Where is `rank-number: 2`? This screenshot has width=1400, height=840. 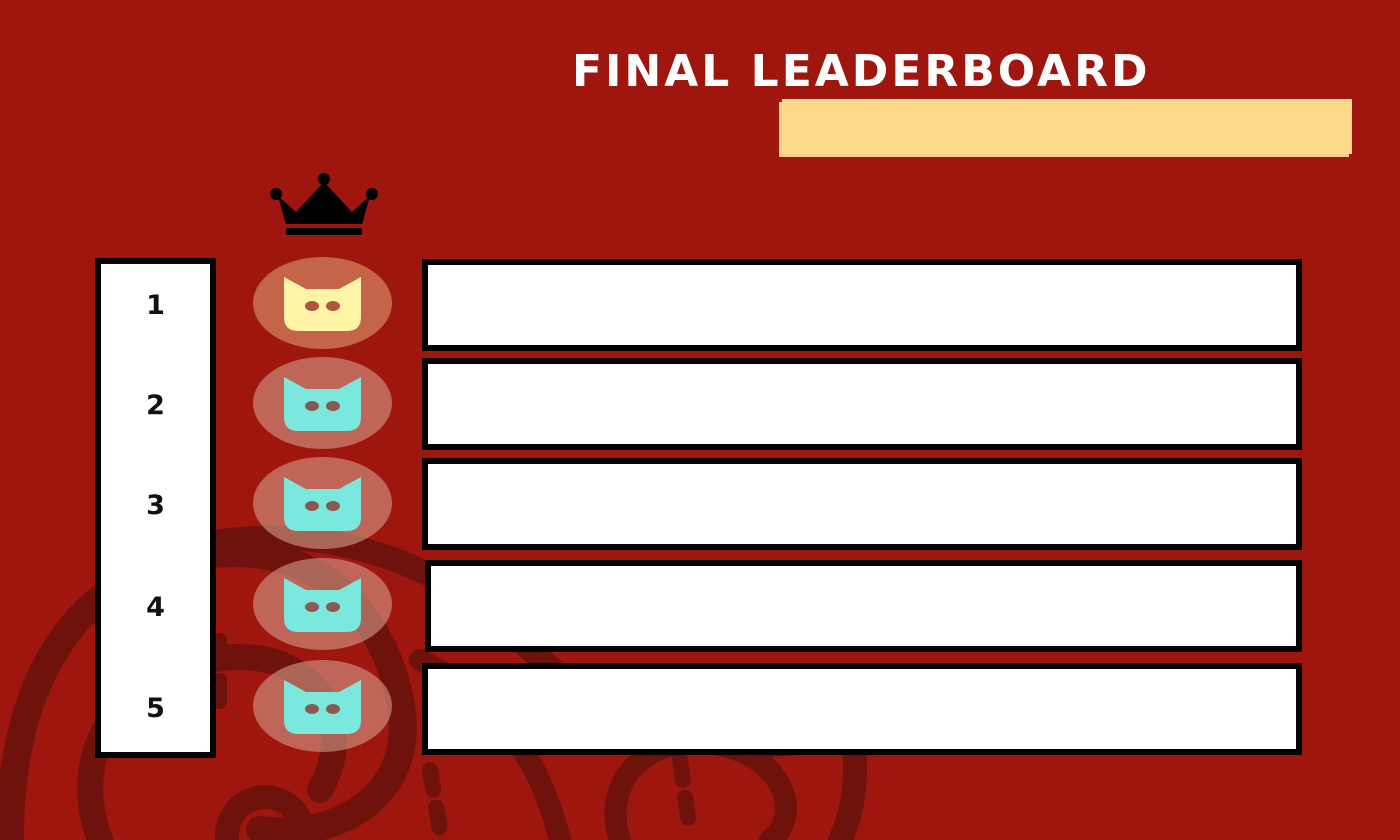 rank-number: 2 is located at coordinates (155, 405).